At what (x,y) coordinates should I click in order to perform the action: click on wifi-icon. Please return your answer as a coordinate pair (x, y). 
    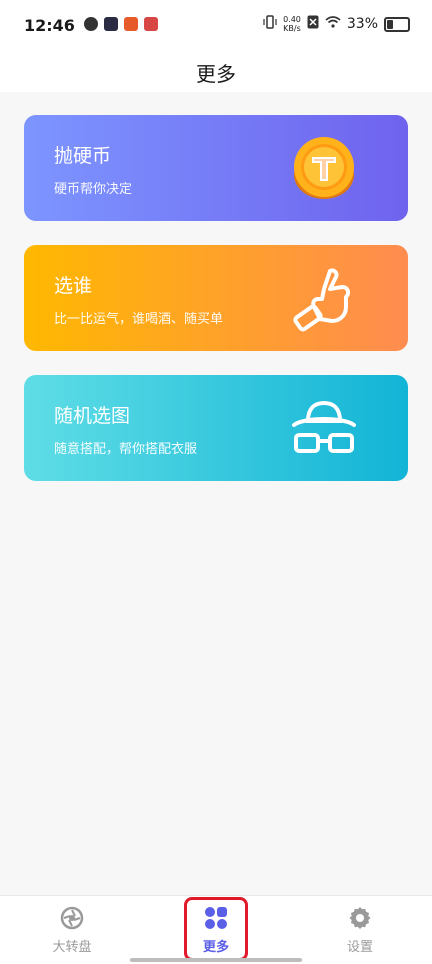
    Looking at the image, I should click on (333, 24).